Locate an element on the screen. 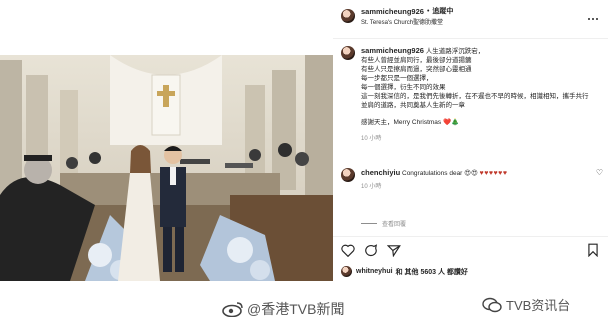 The width and height of the screenshot is (608, 331). comment-timestamp: 10 小時 is located at coordinates (471, 185).